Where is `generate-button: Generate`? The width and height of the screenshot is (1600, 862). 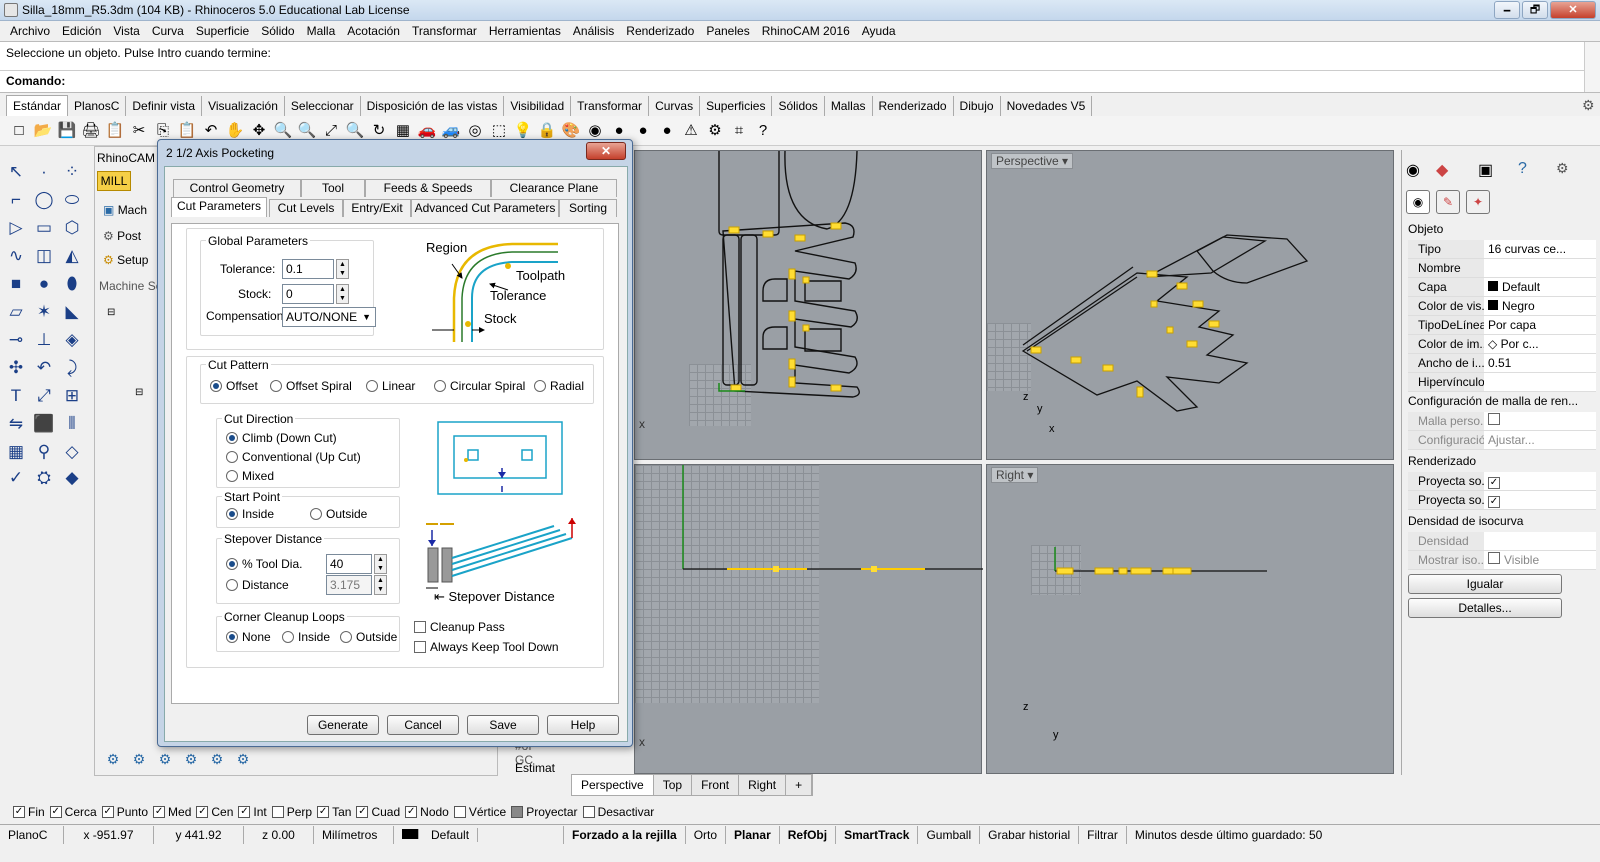 generate-button: Generate is located at coordinates (343, 725).